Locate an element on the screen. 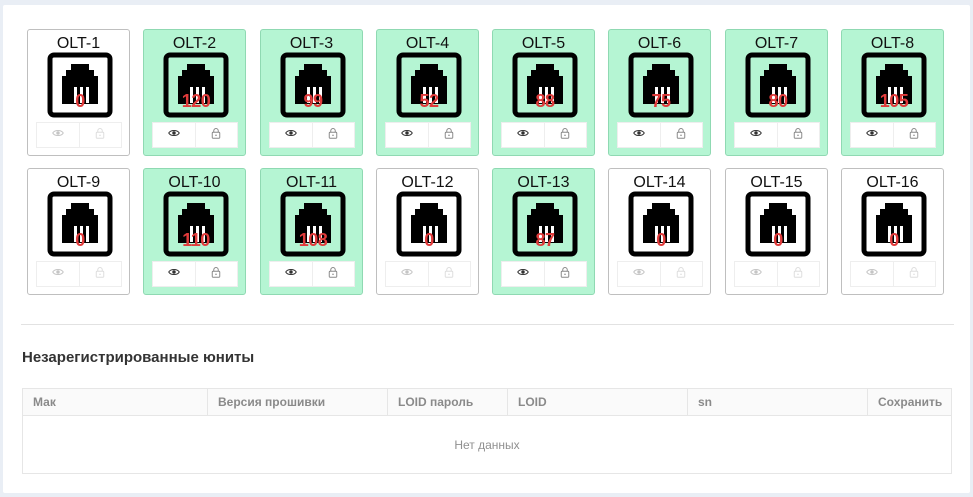  olt-card-5: OLT-5 88 is located at coordinates (543, 92).